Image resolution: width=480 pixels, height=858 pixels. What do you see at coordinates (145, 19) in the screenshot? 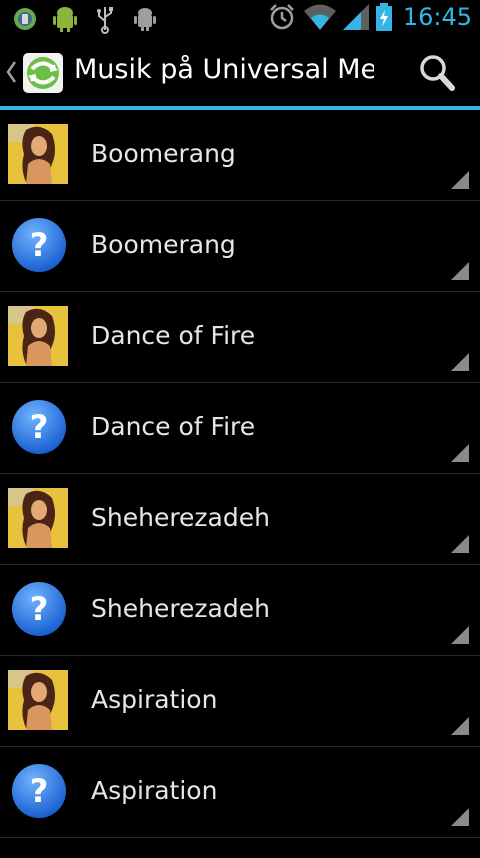
I see `usb-debugging-icon` at bounding box center [145, 19].